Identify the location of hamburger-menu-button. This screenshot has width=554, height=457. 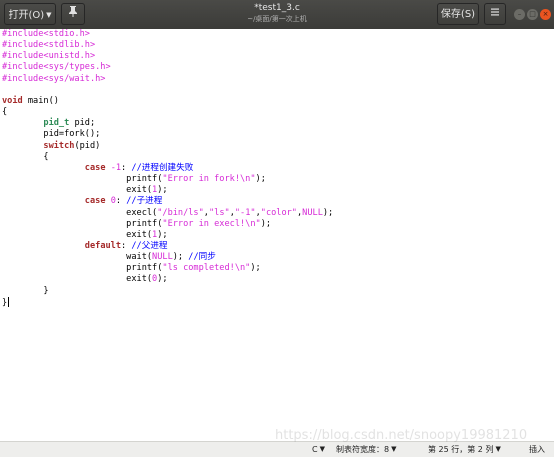
(495, 14).